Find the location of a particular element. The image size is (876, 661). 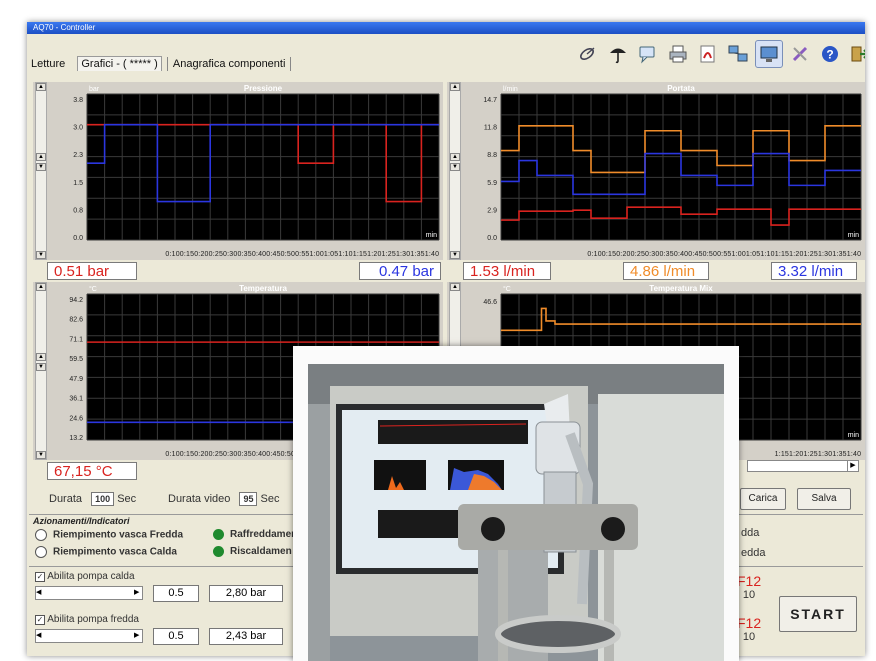

y-tick-label: 3.0 is located at coordinates (78, 128).